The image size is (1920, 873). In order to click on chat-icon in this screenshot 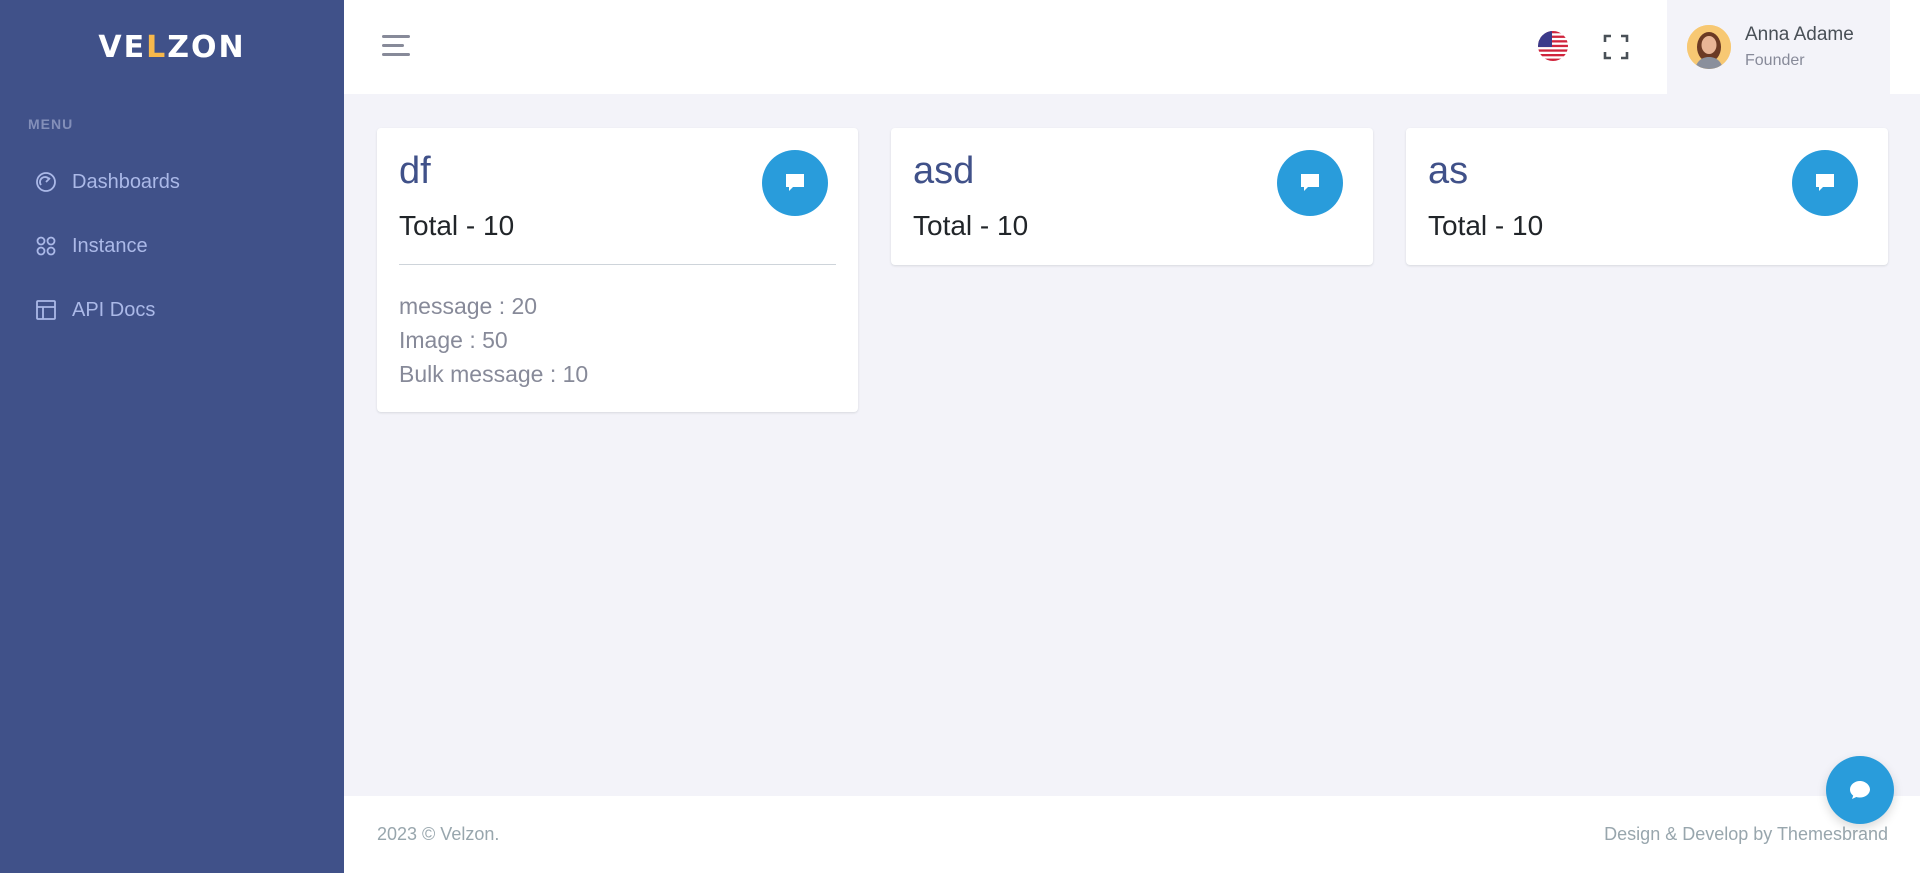, I will do `click(1860, 790)`.